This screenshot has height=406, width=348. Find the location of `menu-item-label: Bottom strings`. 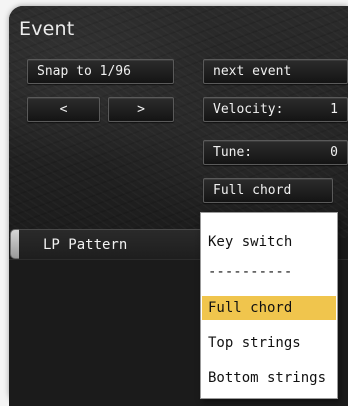

menu-item-label: Bottom strings is located at coordinates (267, 378).